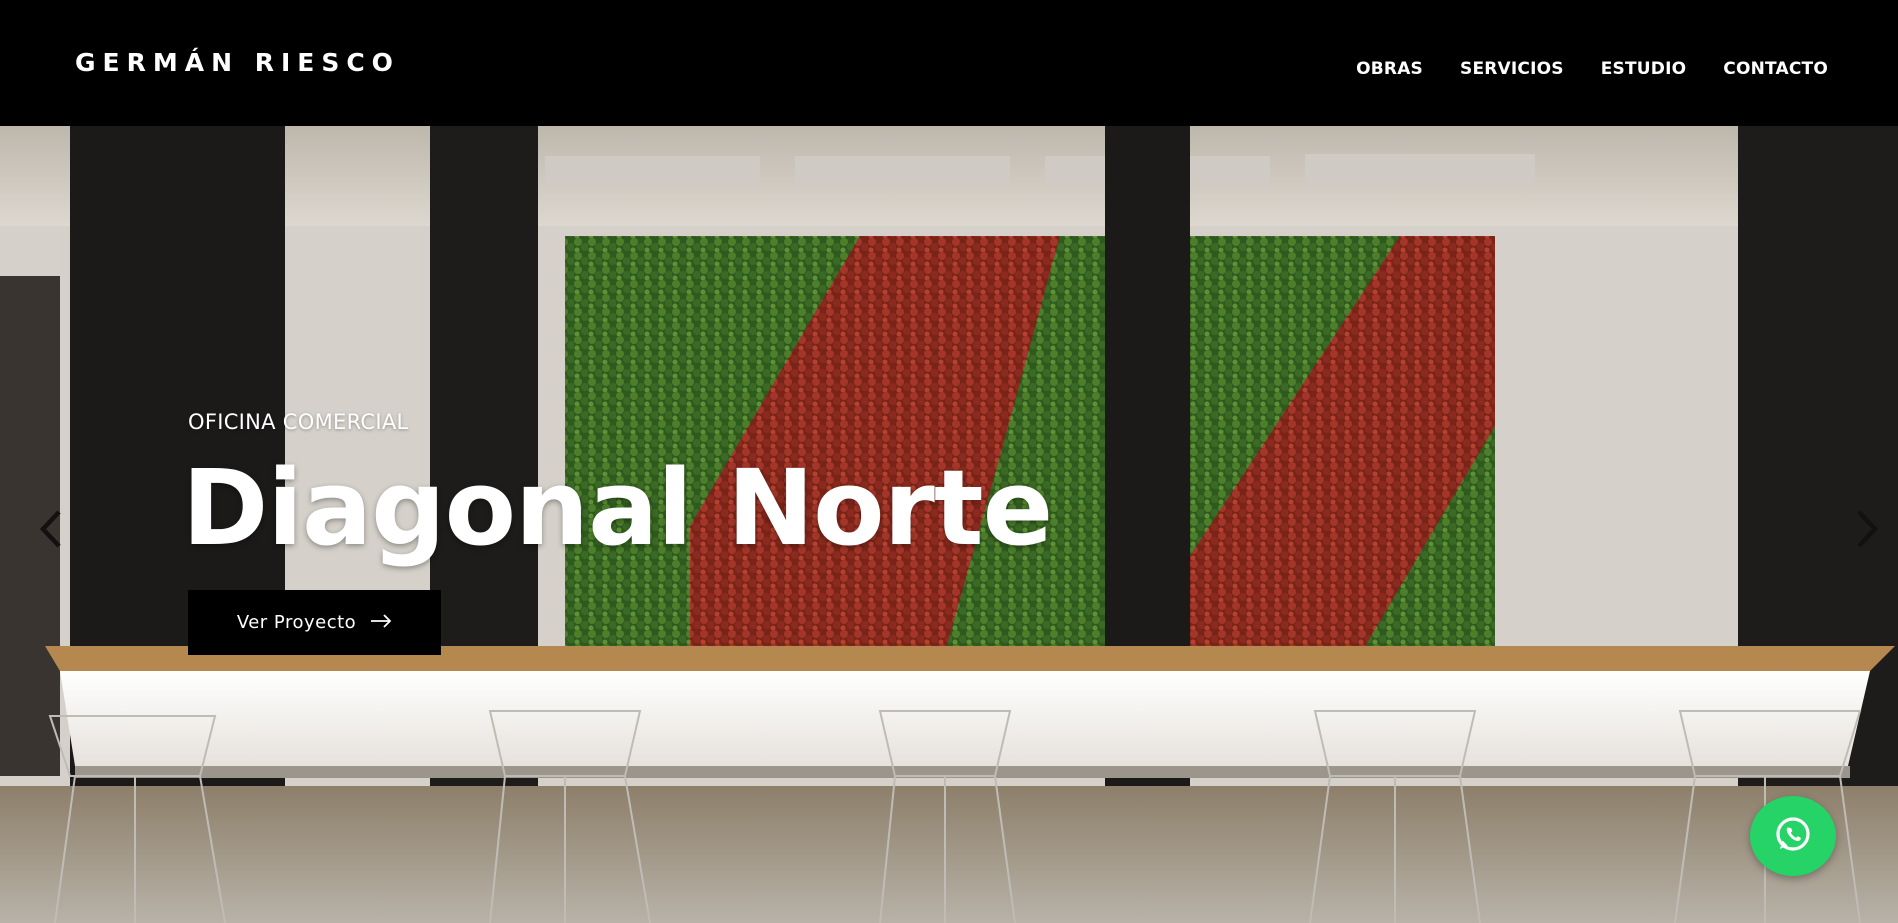  I want to click on whatsapp-button, so click(1793, 836).